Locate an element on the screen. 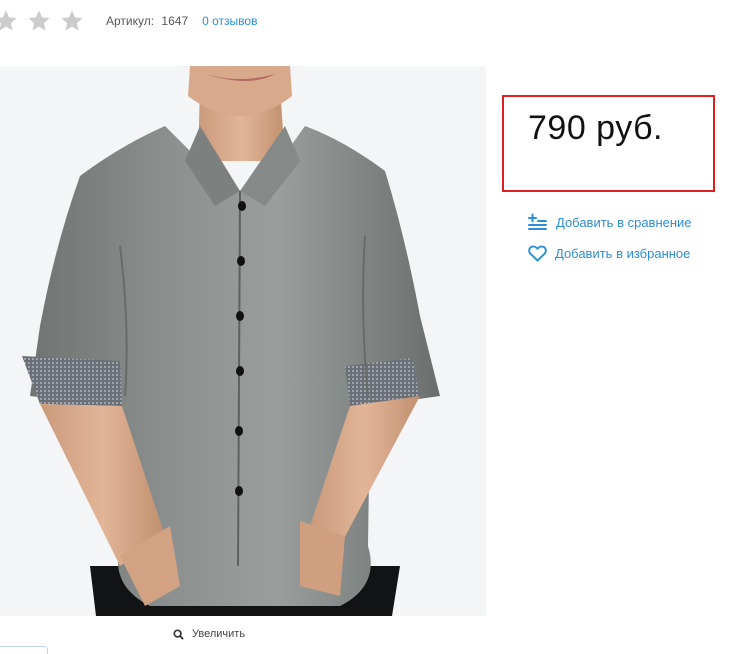  sku-label: Артикул: is located at coordinates (130, 21).